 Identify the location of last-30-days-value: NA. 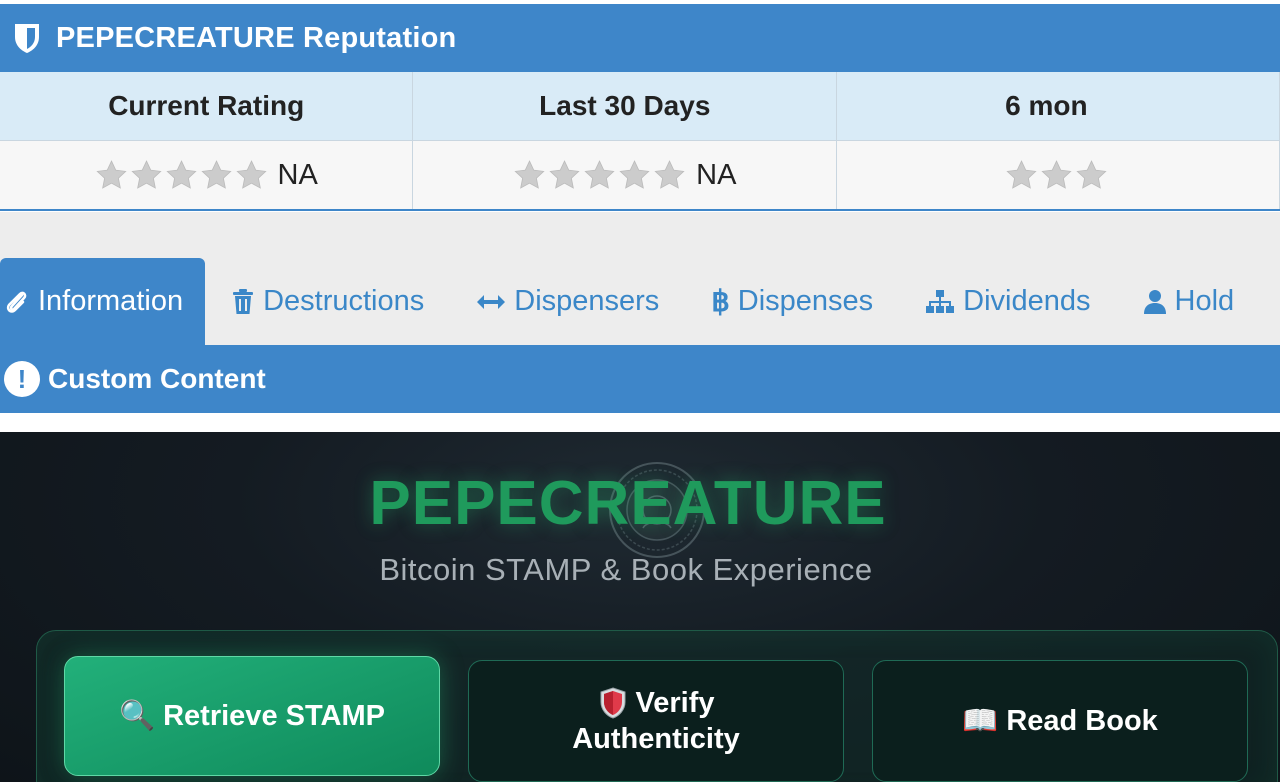
(716, 174).